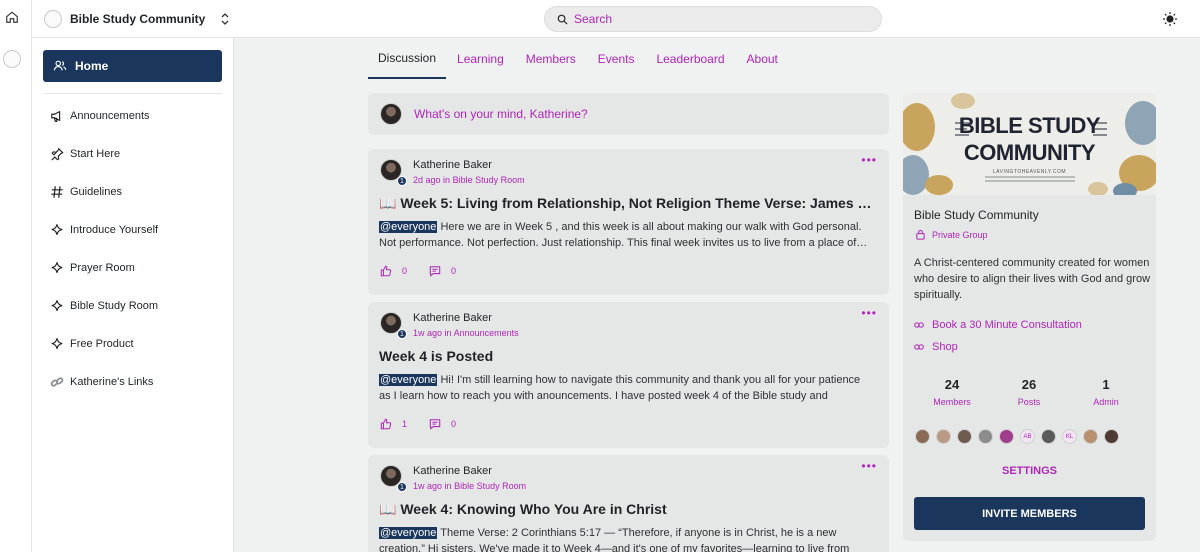 The image size is (1200, 552). I want to click on book-emoji-icon: 📖, so click(388, 203).